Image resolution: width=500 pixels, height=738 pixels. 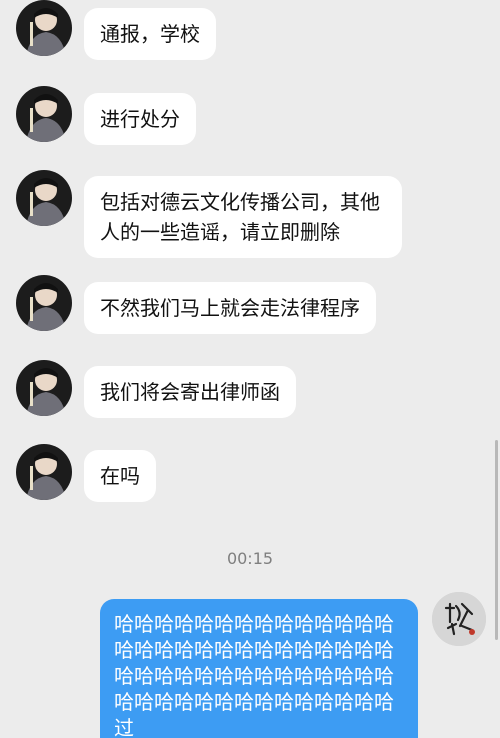 I want to click on incoming-message: 进行处分, so click(x=140, y=119).